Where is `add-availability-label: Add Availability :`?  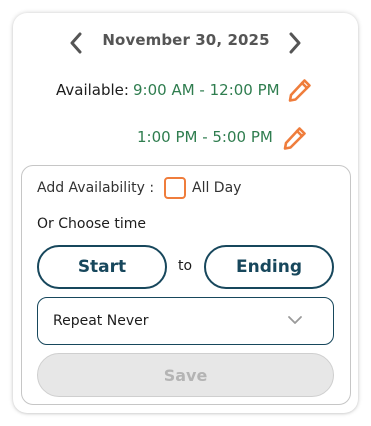
add-availability-label: Add Availability : is located at coordinates (96, 188).